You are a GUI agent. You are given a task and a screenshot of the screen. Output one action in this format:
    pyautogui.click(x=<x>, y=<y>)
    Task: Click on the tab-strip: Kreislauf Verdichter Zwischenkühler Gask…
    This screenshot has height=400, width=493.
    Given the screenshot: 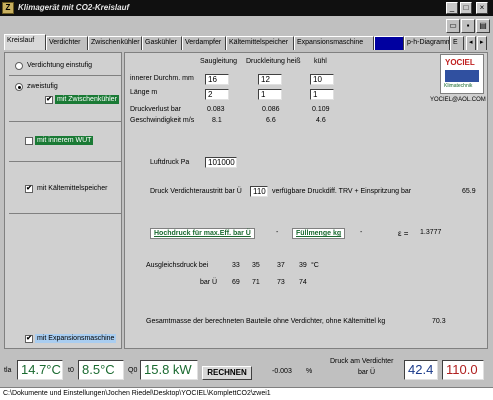 What is the action you would take?
    pyautogui.click(x=246, y=42)
    